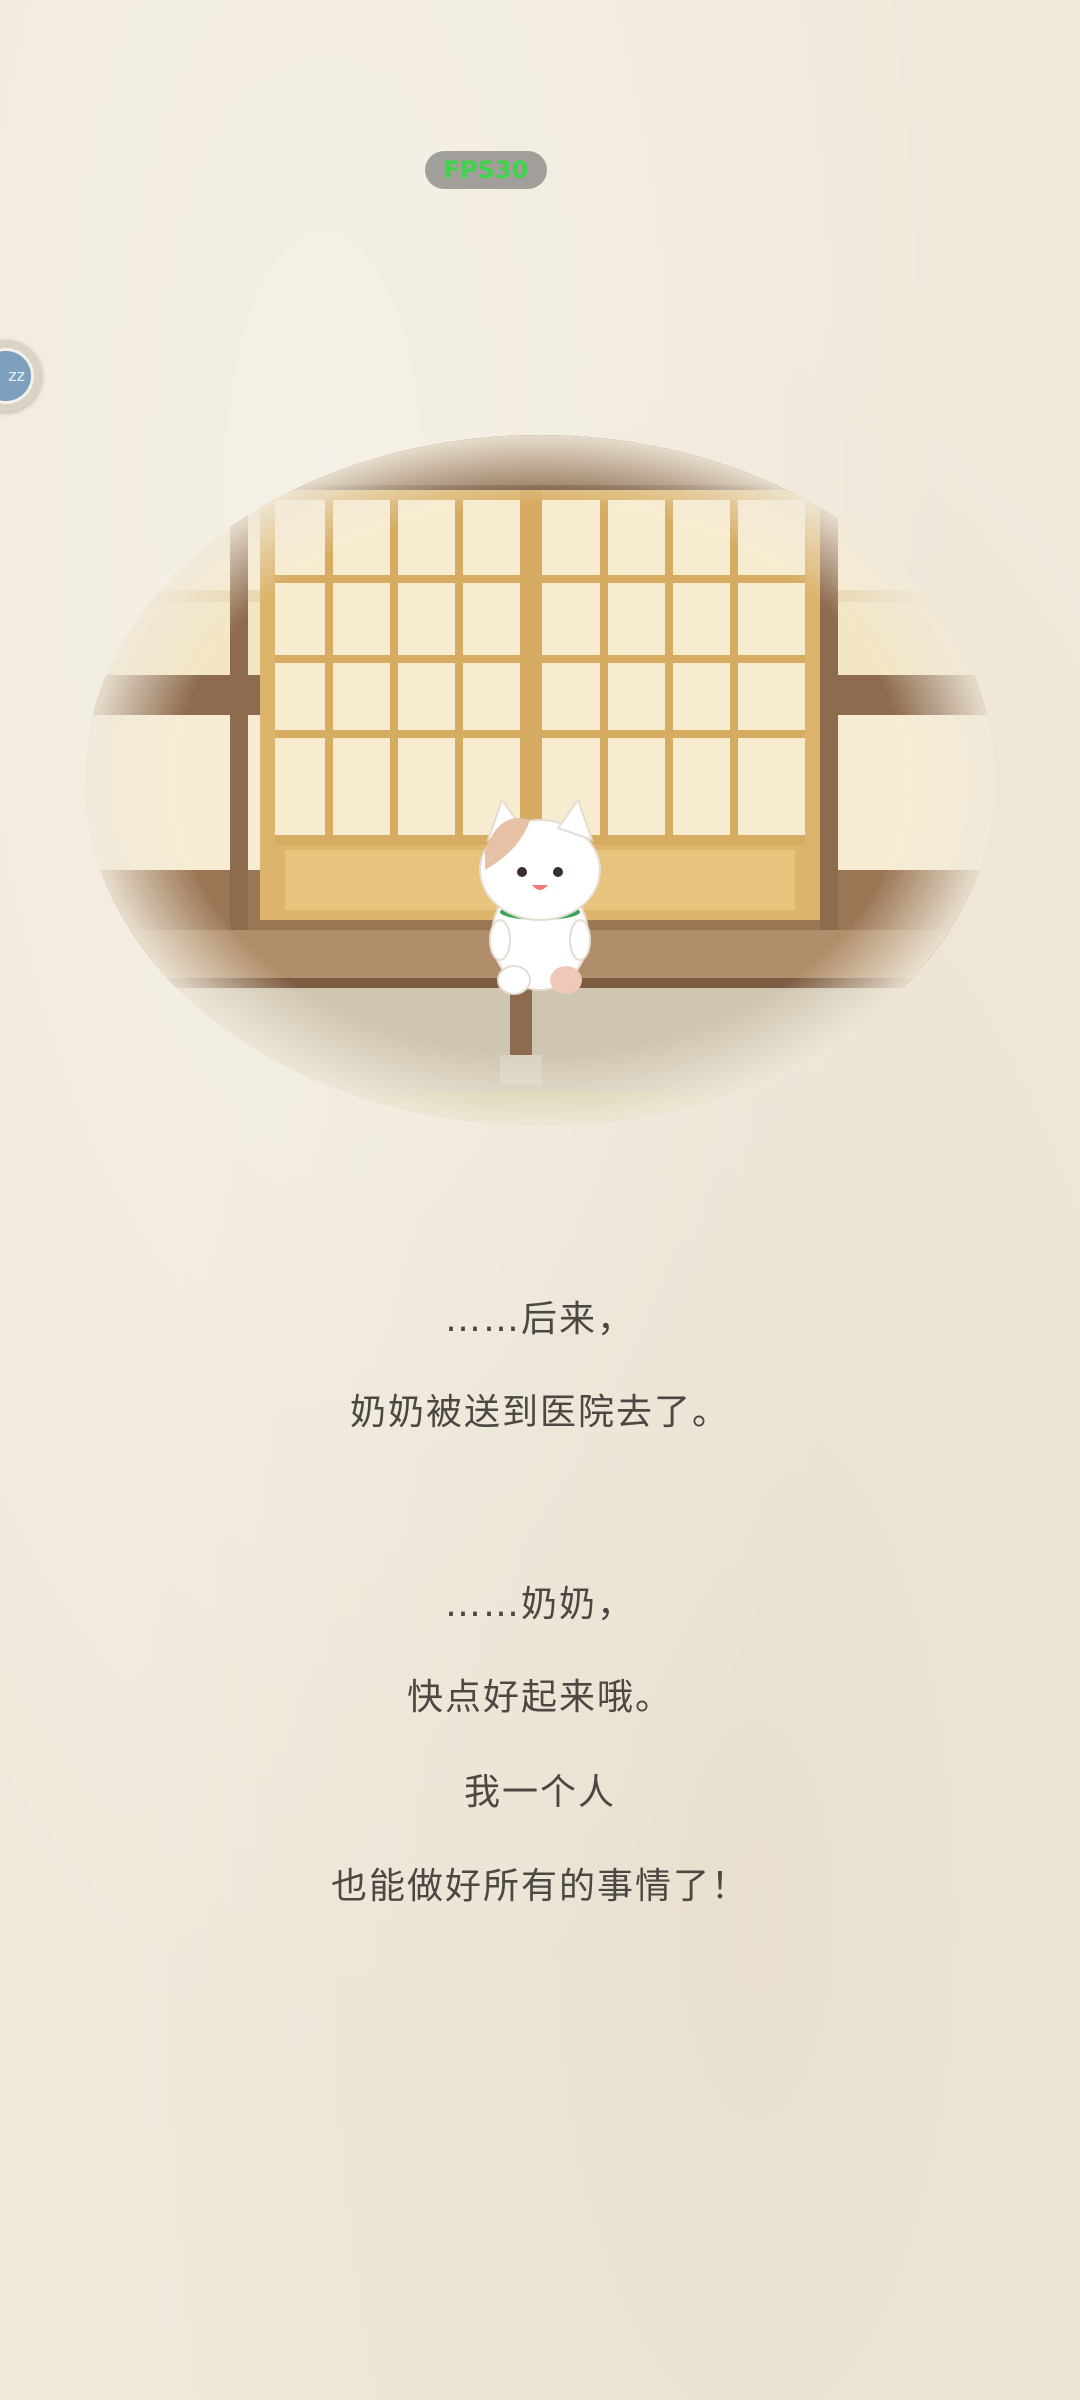 The image size is (1080, 2400). What do you see at coordinates (539, 1697) in the screenshot?
I see `story-line-4: 快点好起来哦。` at bounding box center [539, 1697].